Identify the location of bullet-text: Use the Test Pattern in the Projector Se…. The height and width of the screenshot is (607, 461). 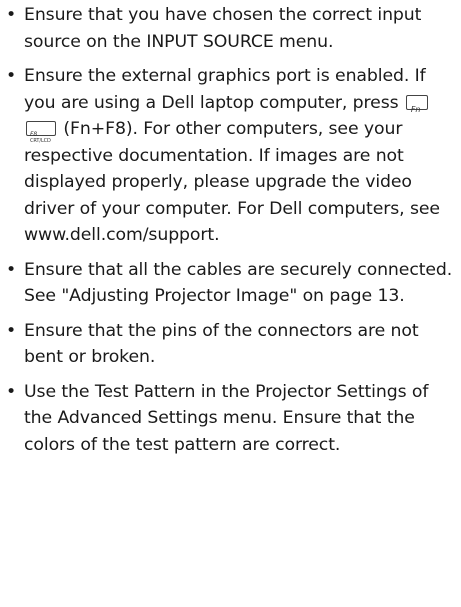
(226, 418).